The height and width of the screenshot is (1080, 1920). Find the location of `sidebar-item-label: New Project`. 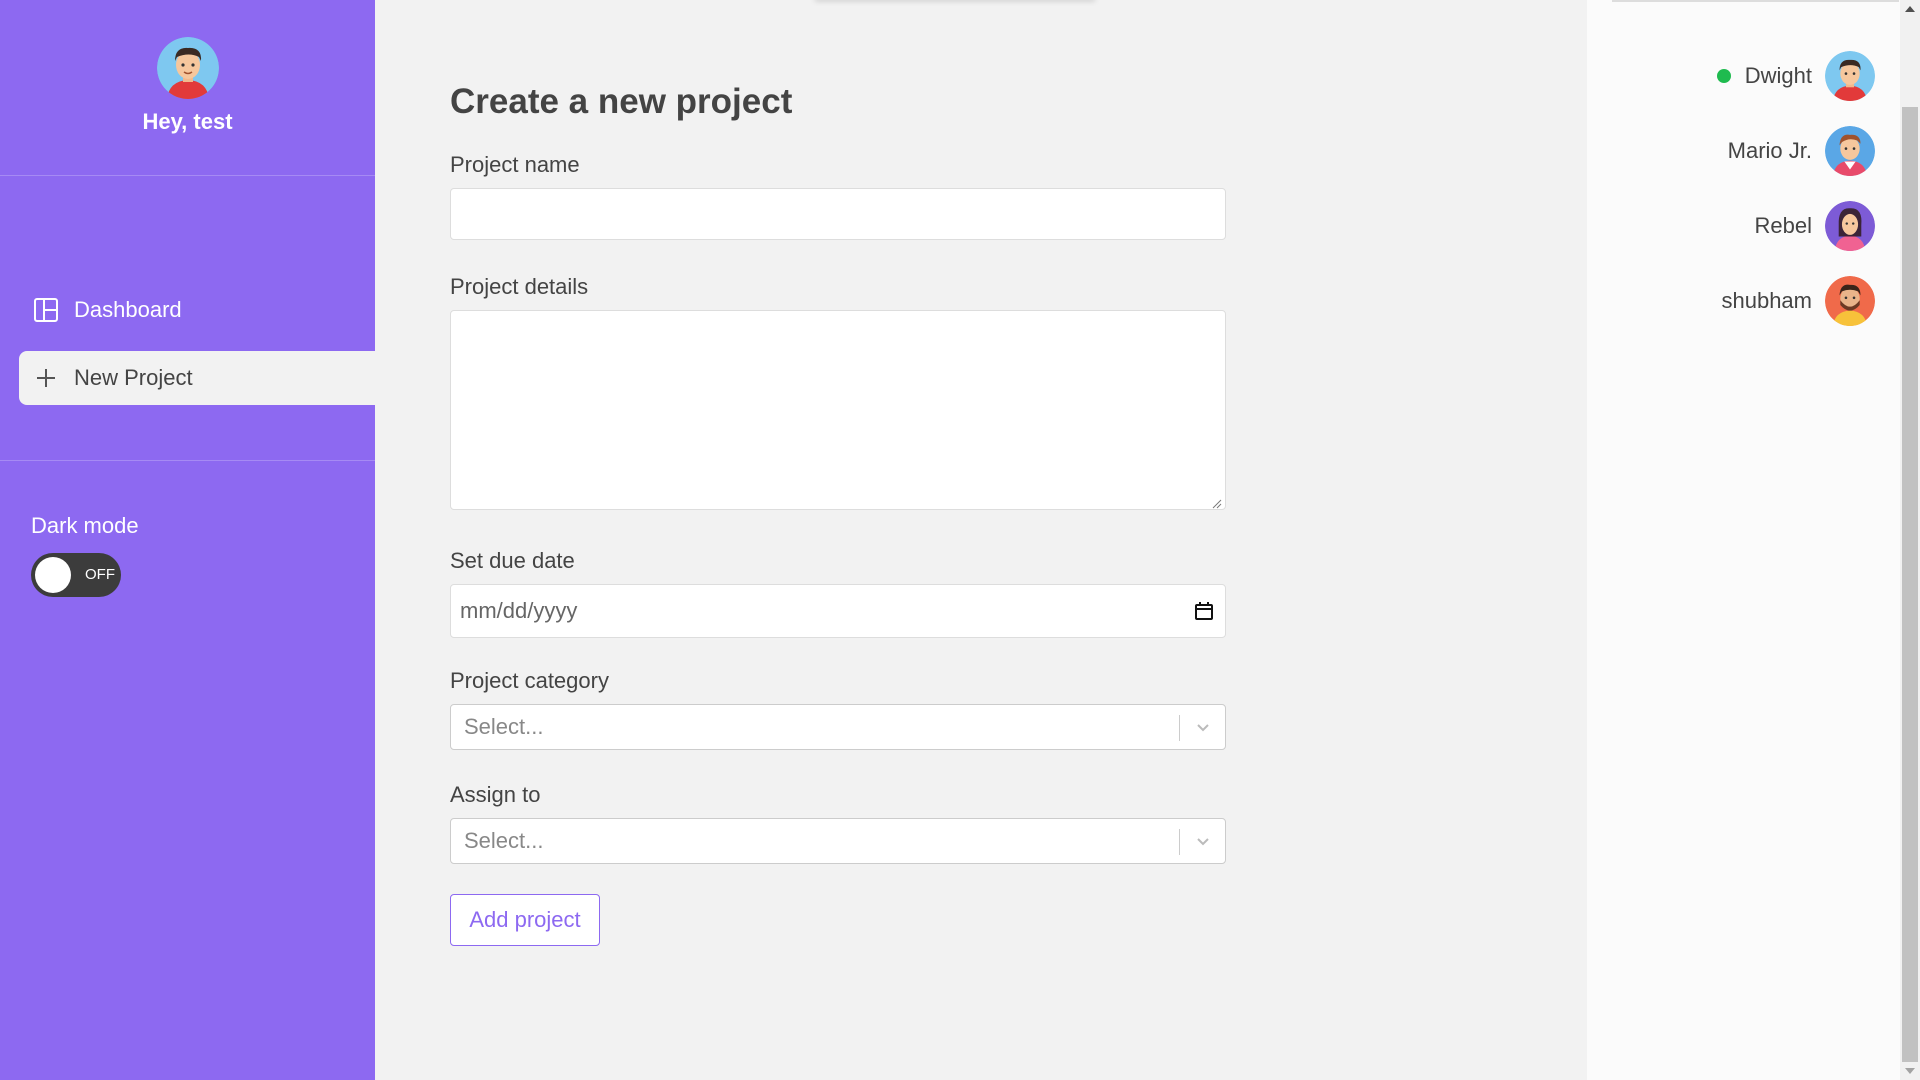

sidebar-item-label: New Project is located at coordinates (133, 377).